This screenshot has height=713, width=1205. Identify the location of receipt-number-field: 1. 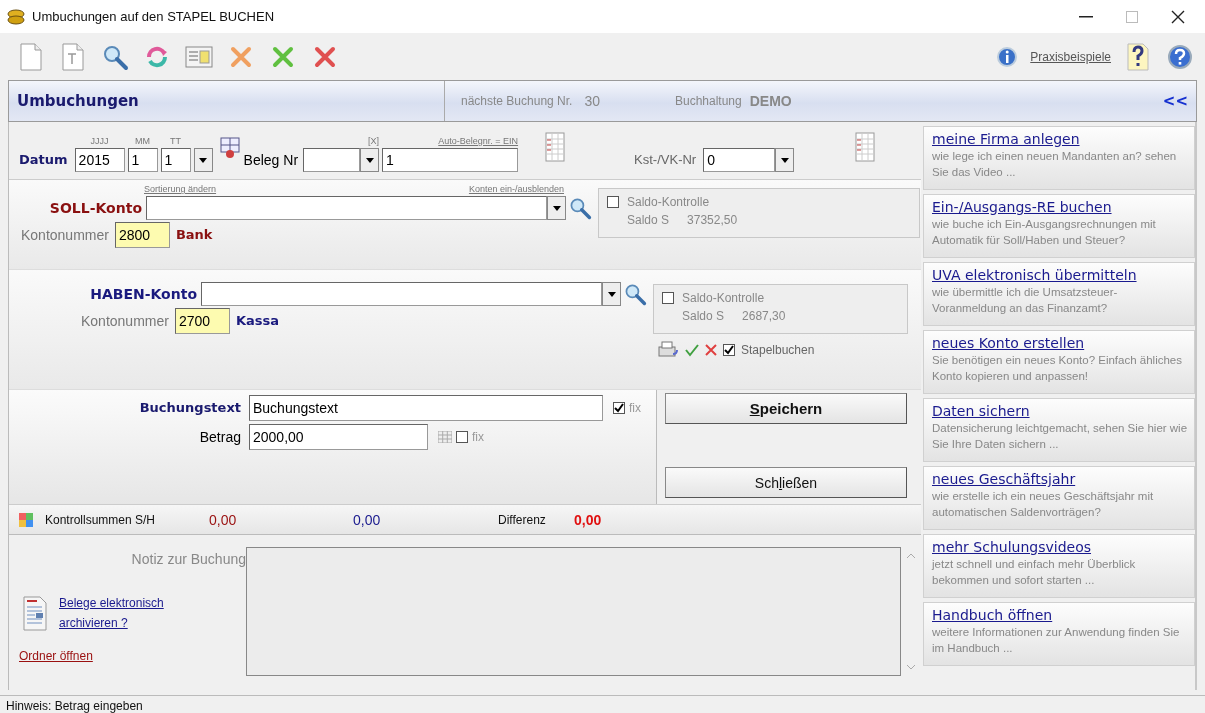
(450, 160).